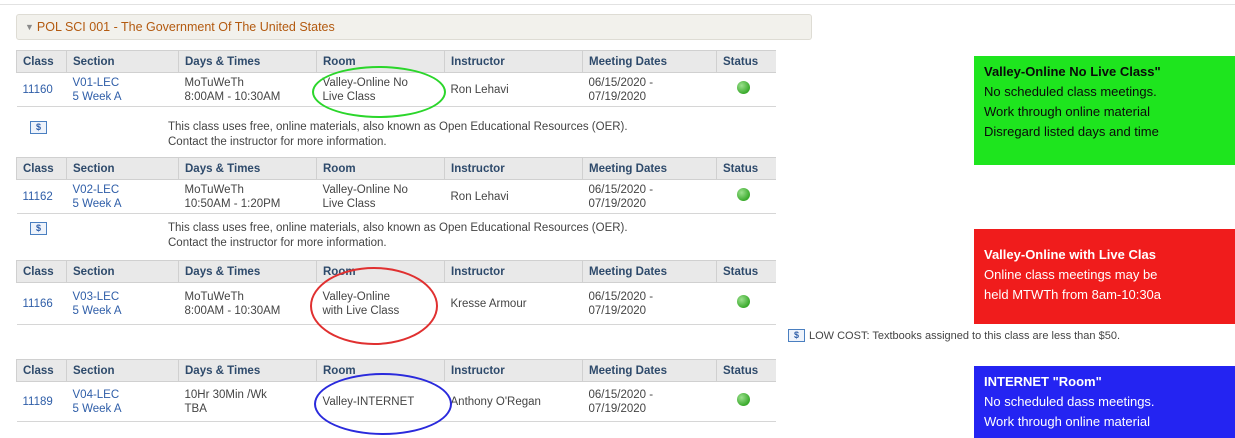 The width and height of the screenshot is (1235, 438). Describe the element at coordinates (383, 404) in the screenshot. I see `blue-highlight-circle` at that location.